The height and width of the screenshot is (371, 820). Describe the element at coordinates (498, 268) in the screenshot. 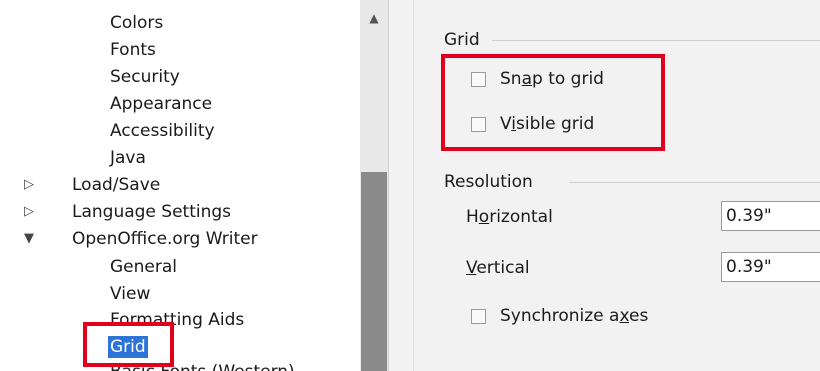

I see `vertical-label: Vertical` at that location.